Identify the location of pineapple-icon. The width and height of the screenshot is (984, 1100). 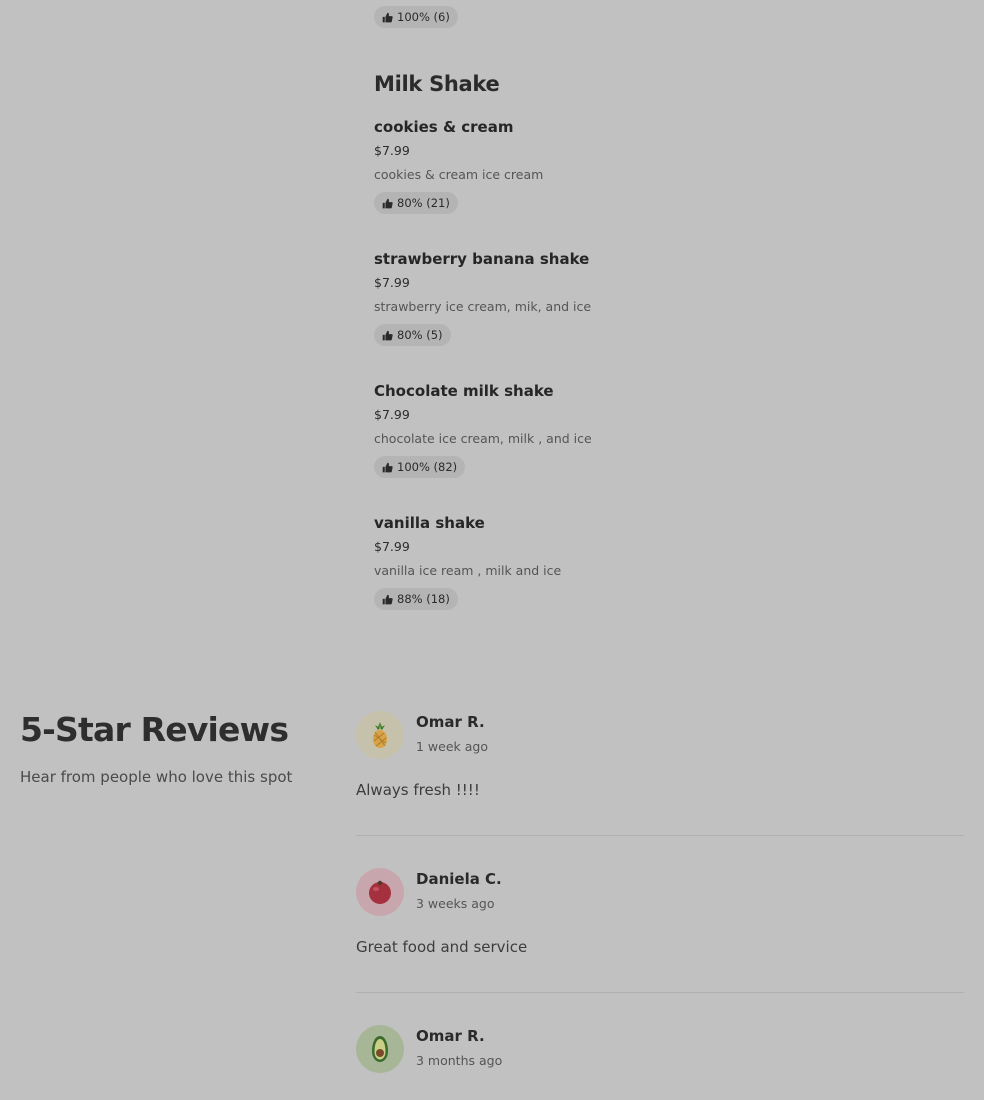
(380, 735).